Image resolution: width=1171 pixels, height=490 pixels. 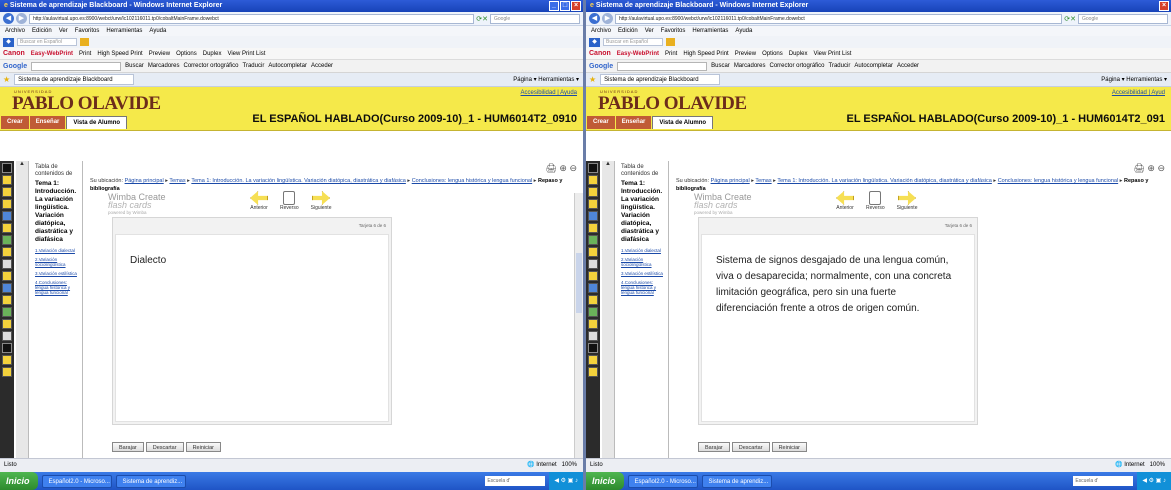 What do you see at coordinates (19, 481) in the screenshot?
I see `start-button: Inicio` at bounding box center [19, 481].